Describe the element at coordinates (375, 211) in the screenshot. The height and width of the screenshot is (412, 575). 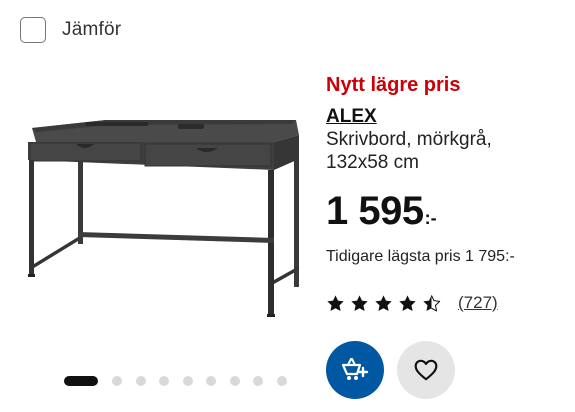
I see `price-integer: 1 595` at that location.